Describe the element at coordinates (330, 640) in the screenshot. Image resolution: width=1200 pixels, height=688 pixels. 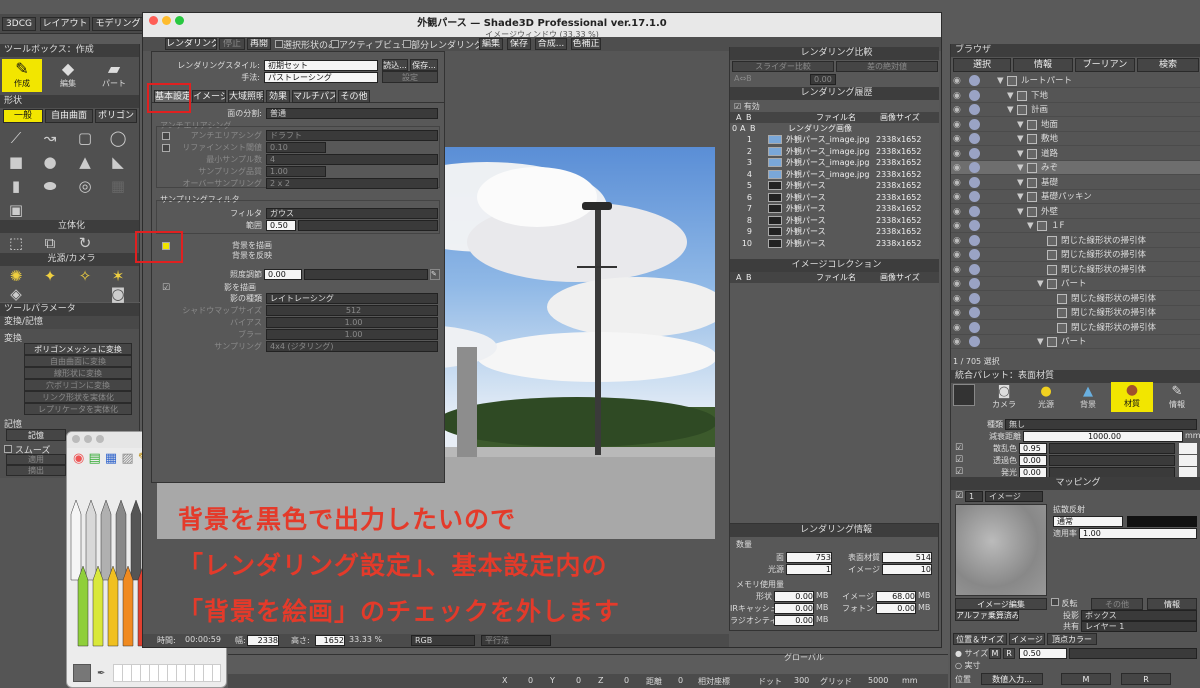
I see `height-field: 1652` at that location.